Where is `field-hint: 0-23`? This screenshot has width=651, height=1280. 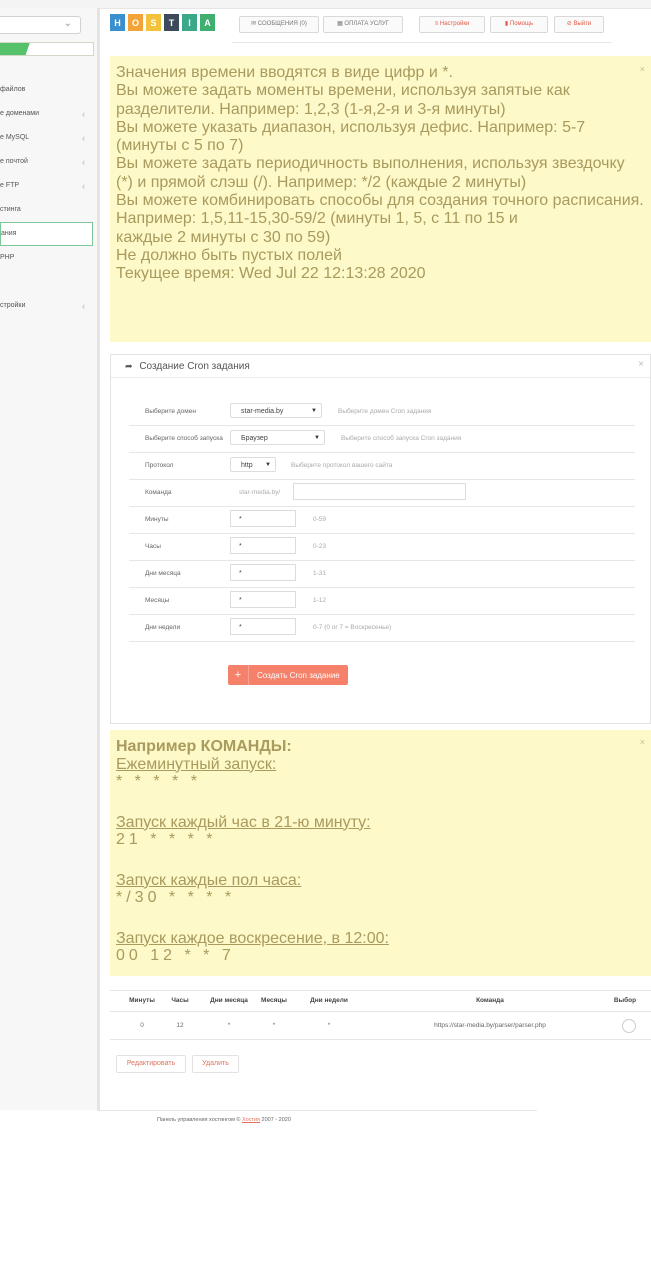
field-hint: 0-23 is located at coordinates (320, 546).